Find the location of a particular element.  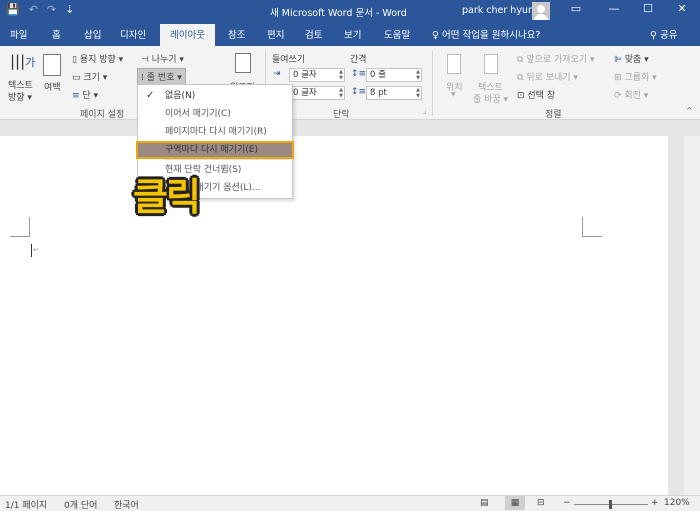

menu-item-restart-each-page: 페이지마다 다시 매기기(R) is located at coordinates (215, 132).